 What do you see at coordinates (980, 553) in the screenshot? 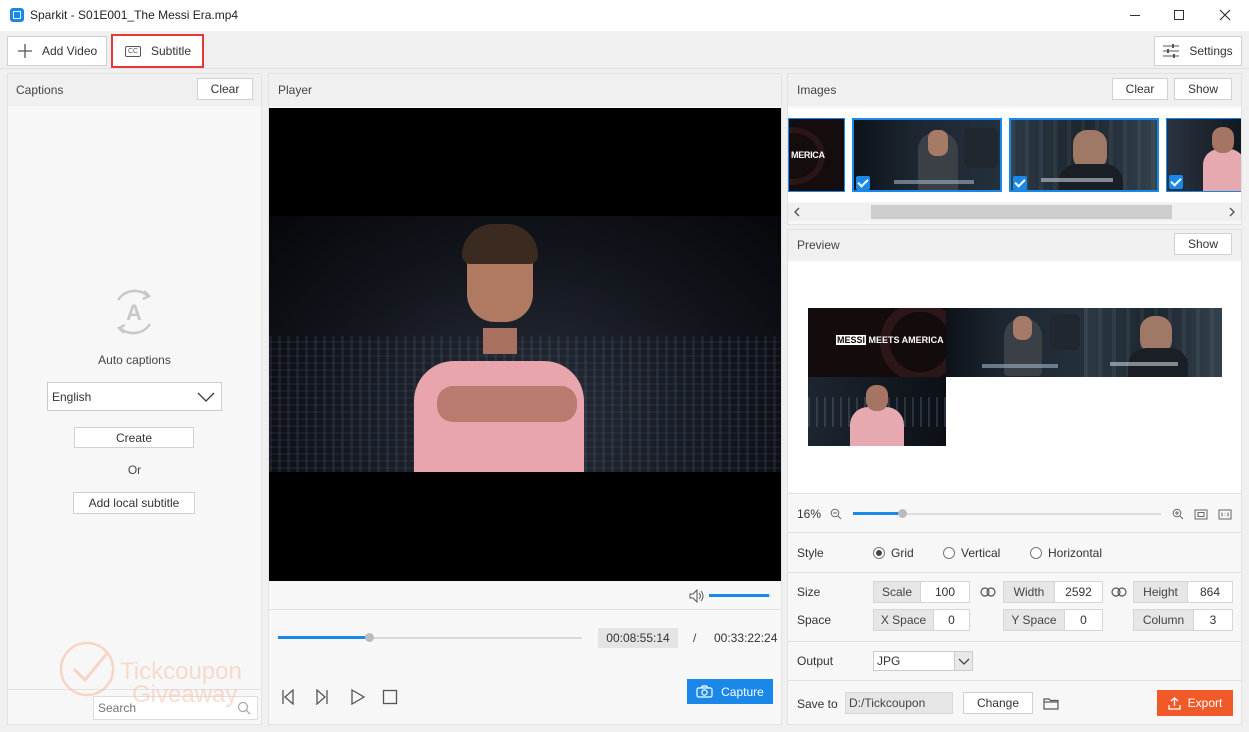
I see `style-vertical-label: Vertical` at bounding box center [980, 553].